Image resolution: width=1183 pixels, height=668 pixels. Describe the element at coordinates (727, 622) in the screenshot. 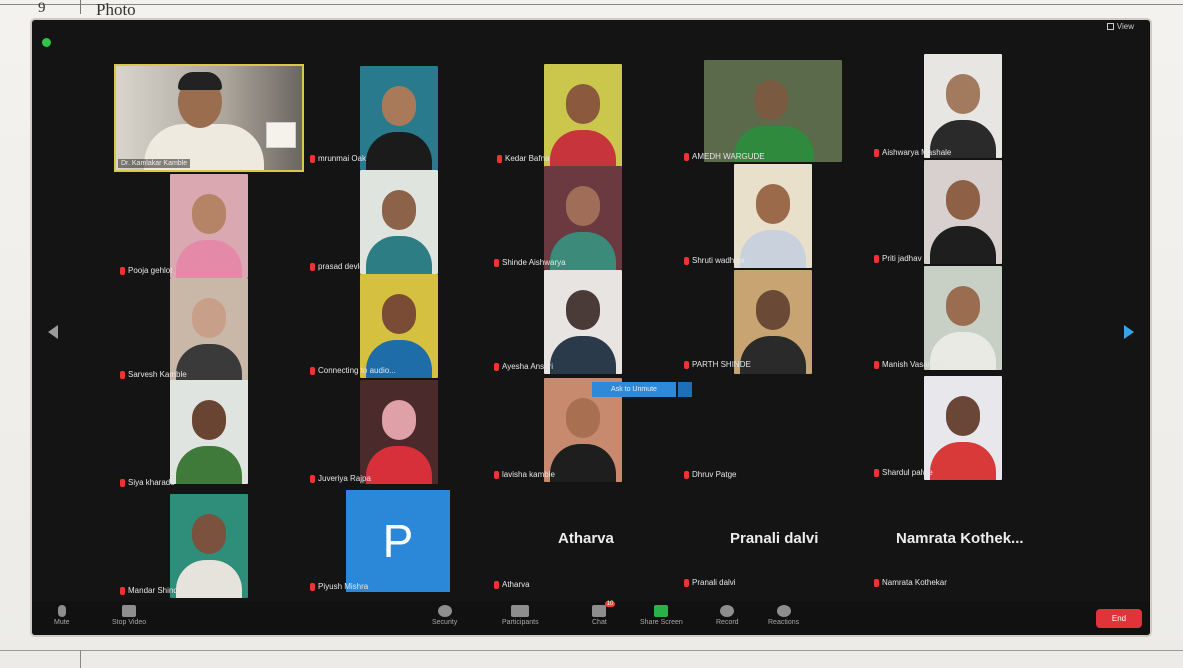

I see `record-label: Record` at that location.